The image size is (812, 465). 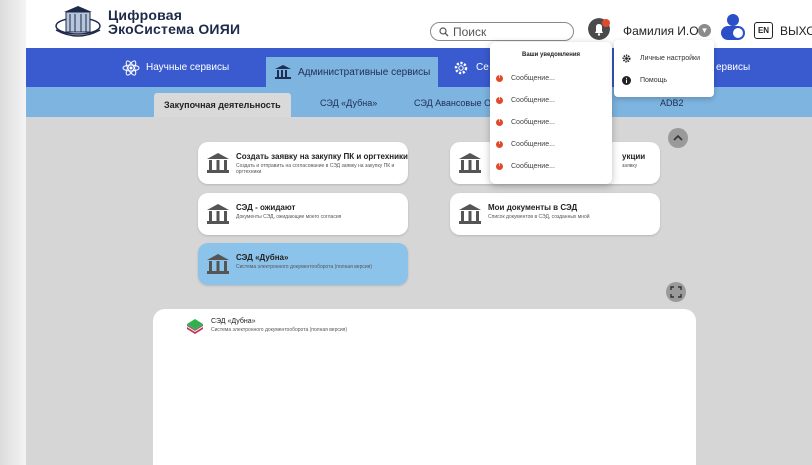 I want to click on tab-other-services-label: Се, so click(x=482, y=67).